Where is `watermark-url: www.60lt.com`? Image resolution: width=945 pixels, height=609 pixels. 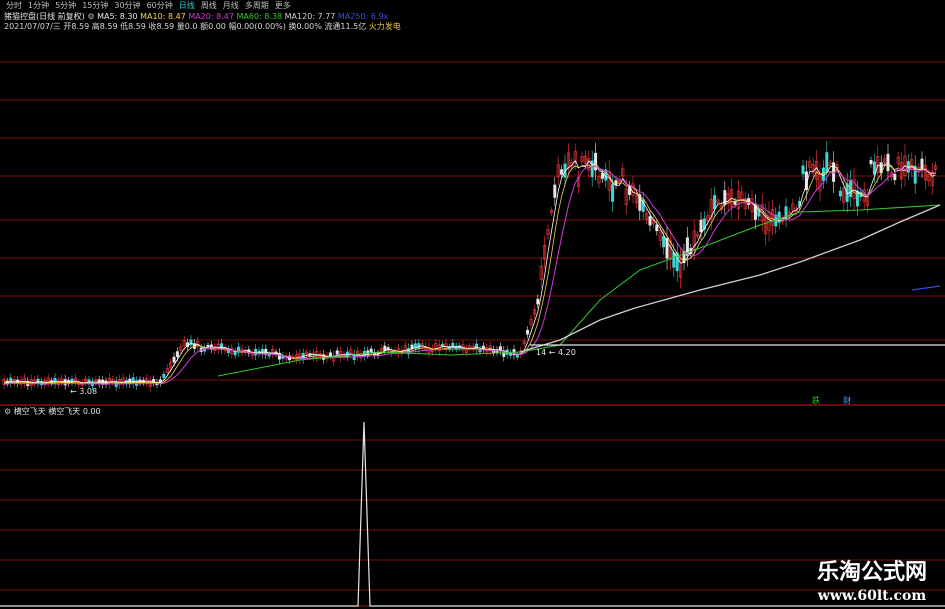
watermark-url: www.60lt.com is located at coordinates (872, 596).